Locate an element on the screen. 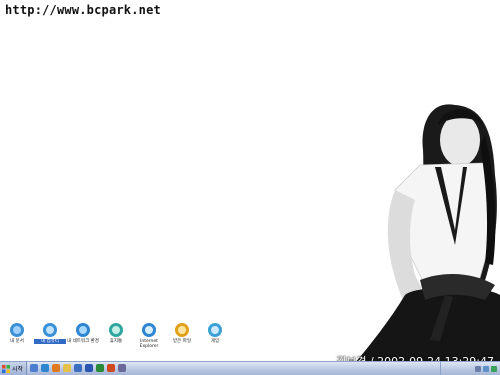  powerpoint-icon is located at coordinates (111, 368).